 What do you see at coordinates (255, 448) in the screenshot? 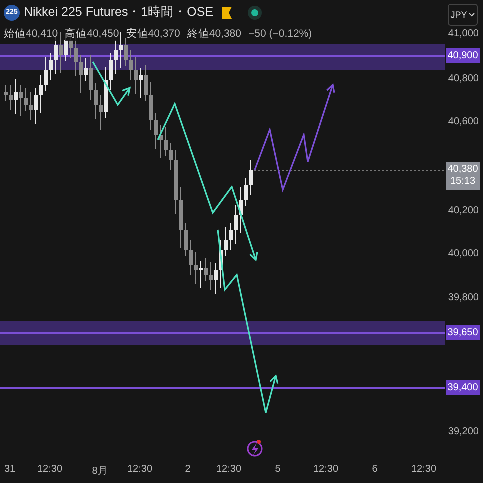
I see `lightning-icon` at bounding box center [255, 448].